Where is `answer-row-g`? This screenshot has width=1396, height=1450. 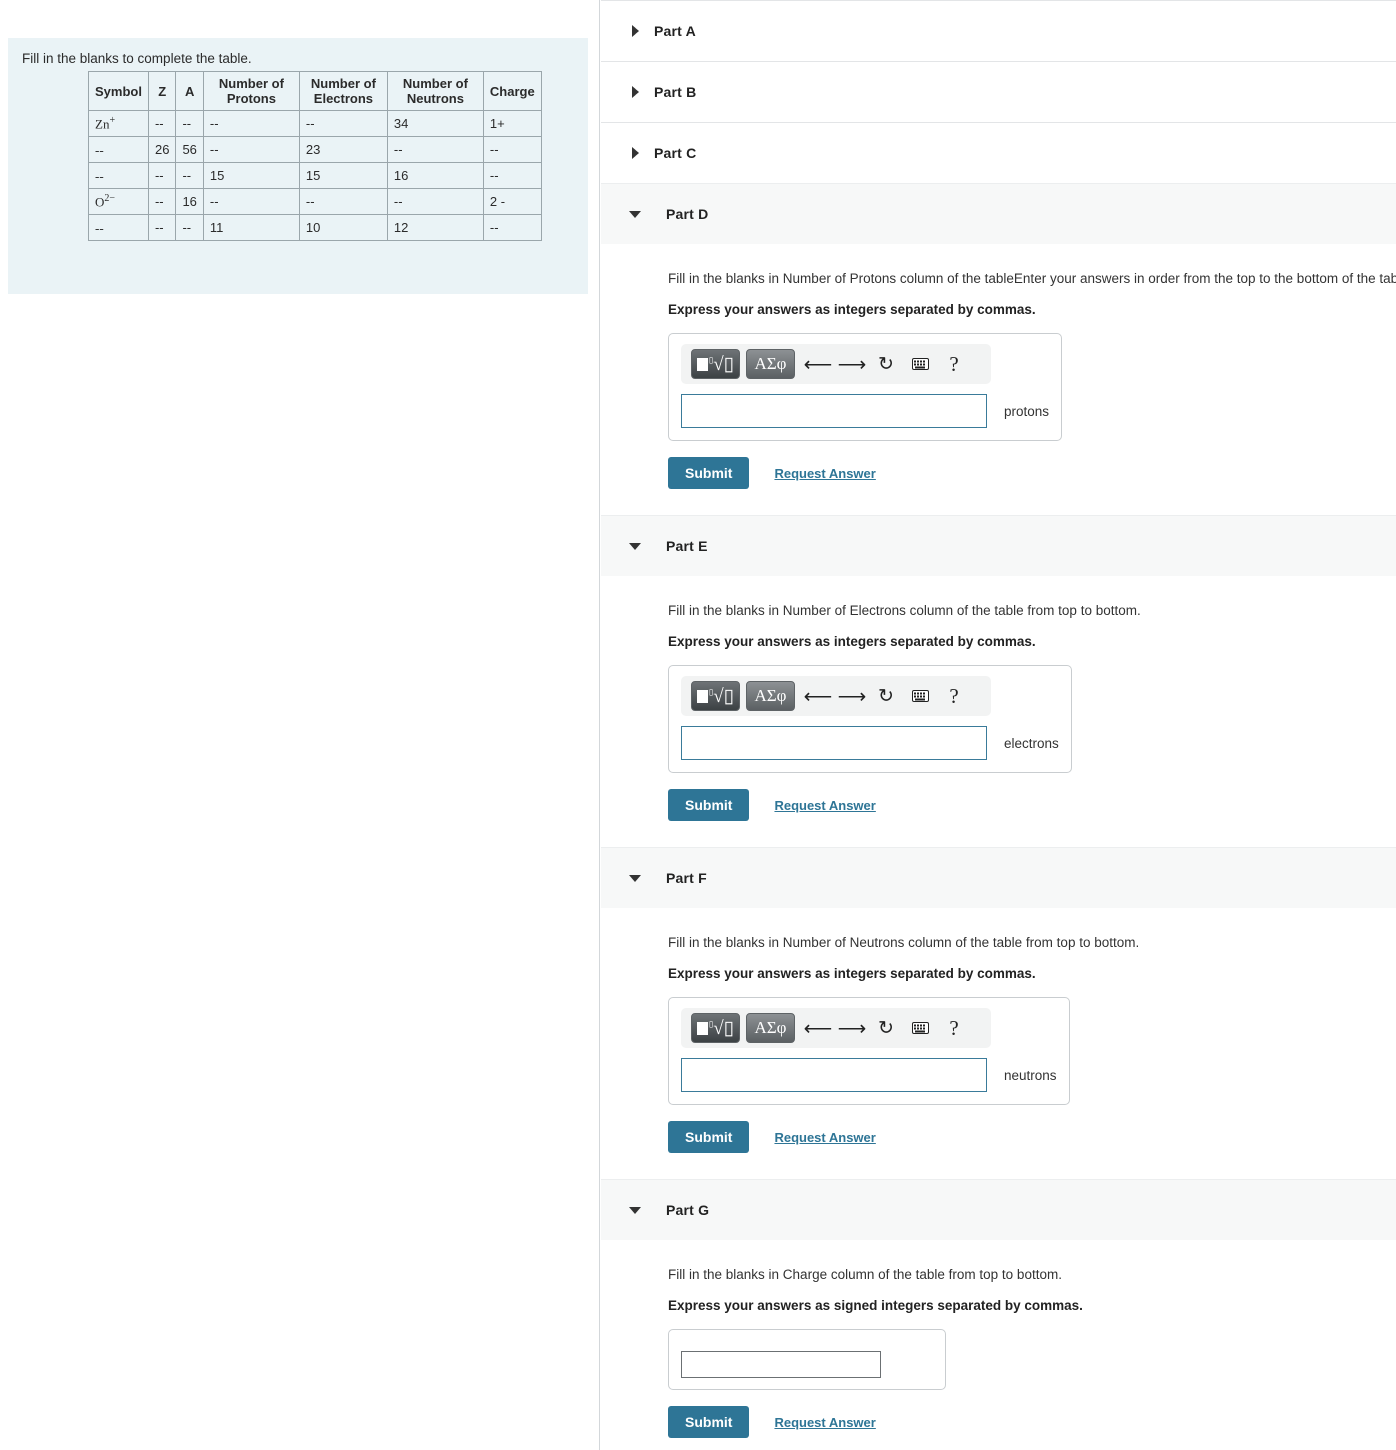
answer-row-g is located at coordinates (807, 1364).